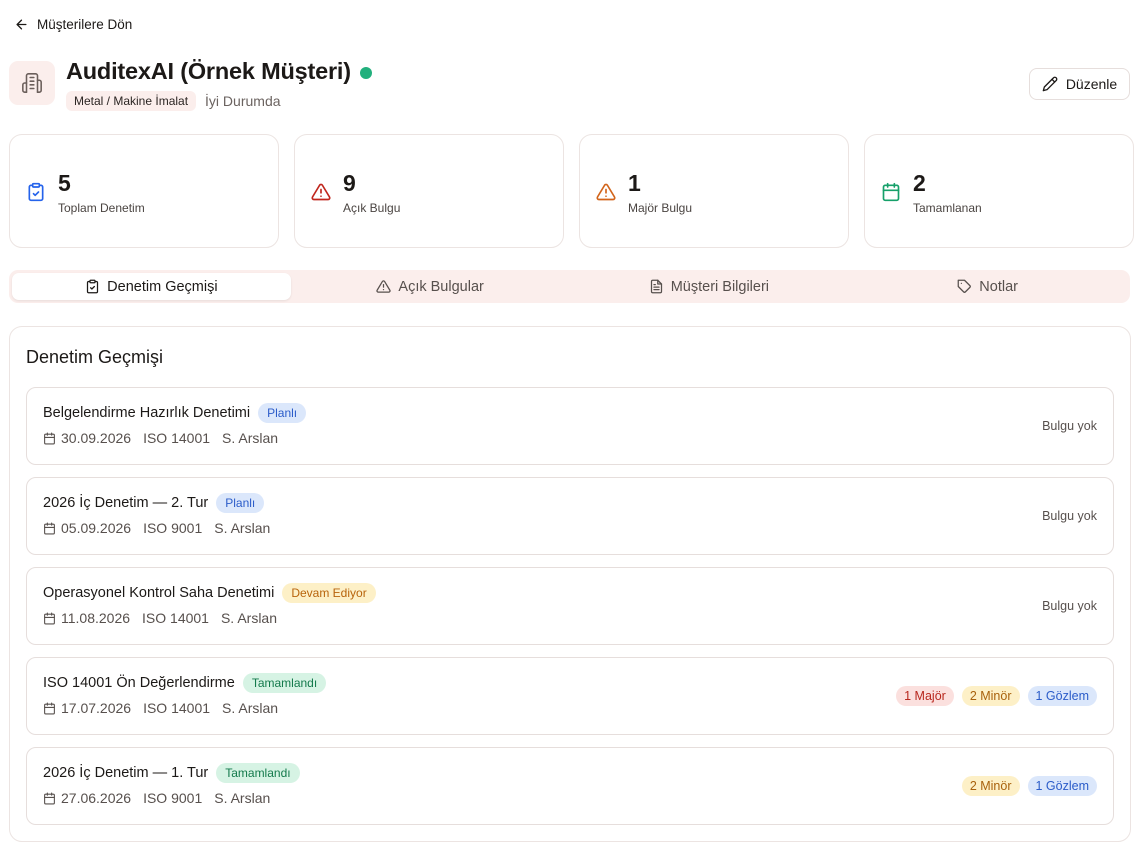  I want to click on tab-notes: Notlar, so click(987, 286).